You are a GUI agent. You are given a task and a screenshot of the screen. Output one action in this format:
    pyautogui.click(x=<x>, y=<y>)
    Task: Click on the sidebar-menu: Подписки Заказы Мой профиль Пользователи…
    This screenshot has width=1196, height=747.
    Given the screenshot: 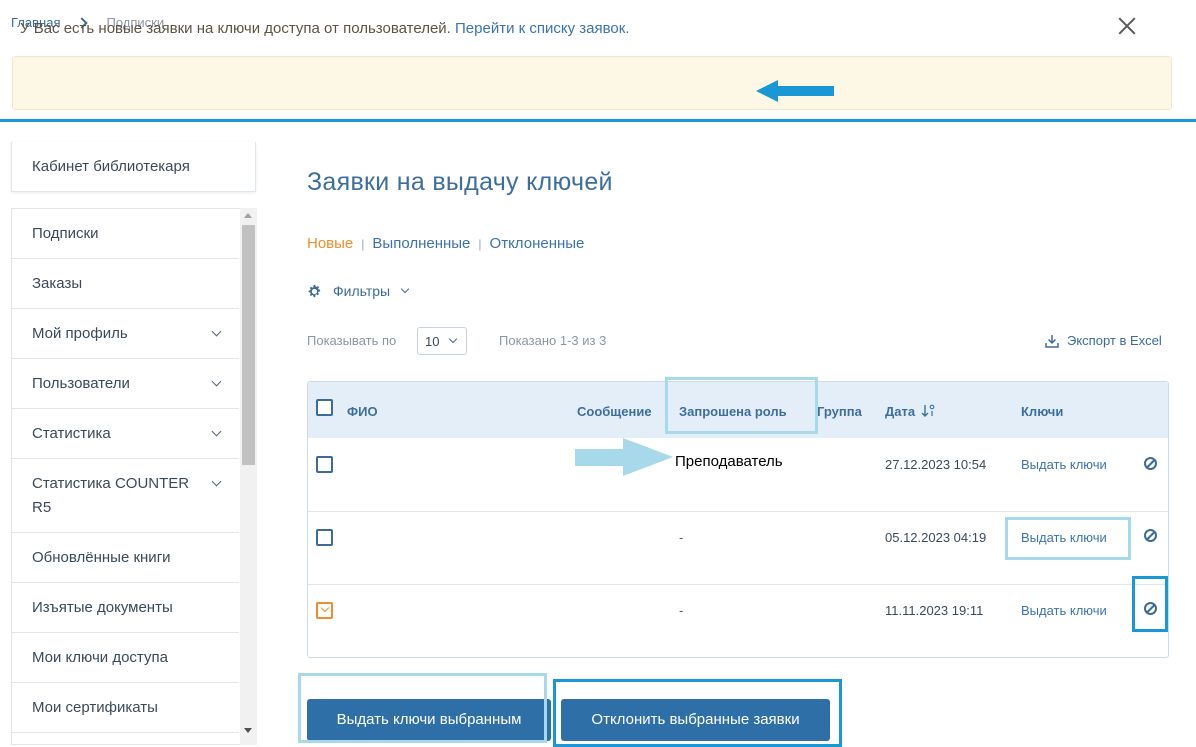 What is the action you would take?
    pyautogui.click(x=134, y=476)
    